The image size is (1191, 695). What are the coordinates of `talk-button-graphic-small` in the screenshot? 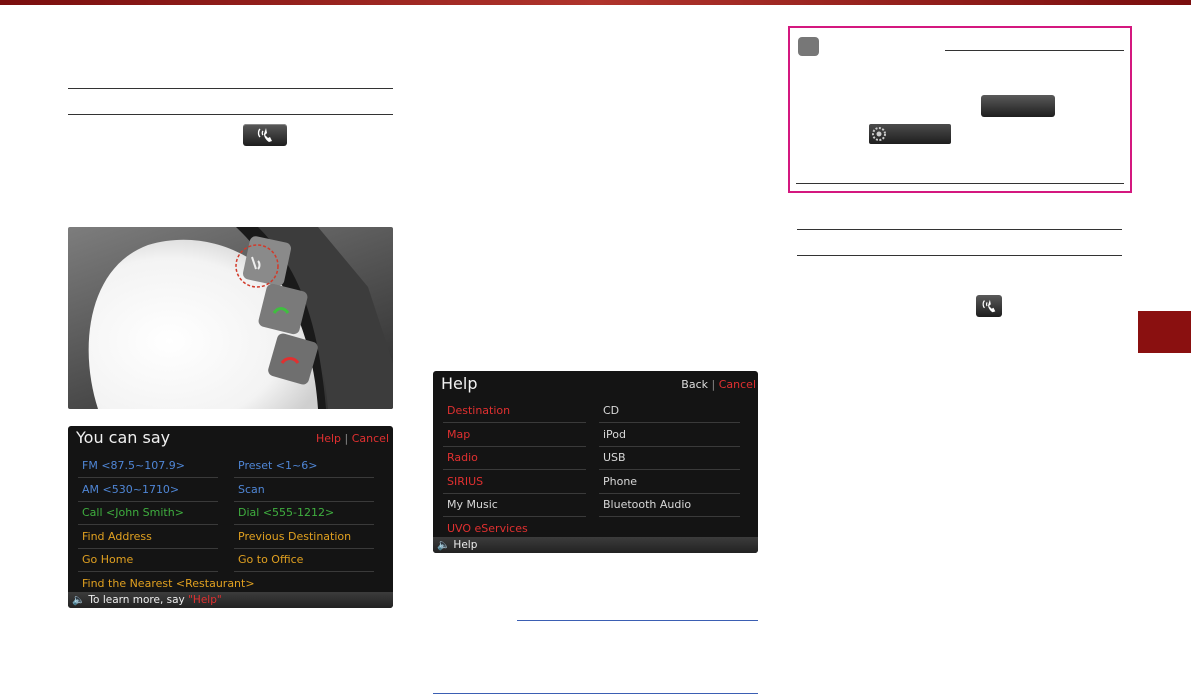 It's located at (989, 306).